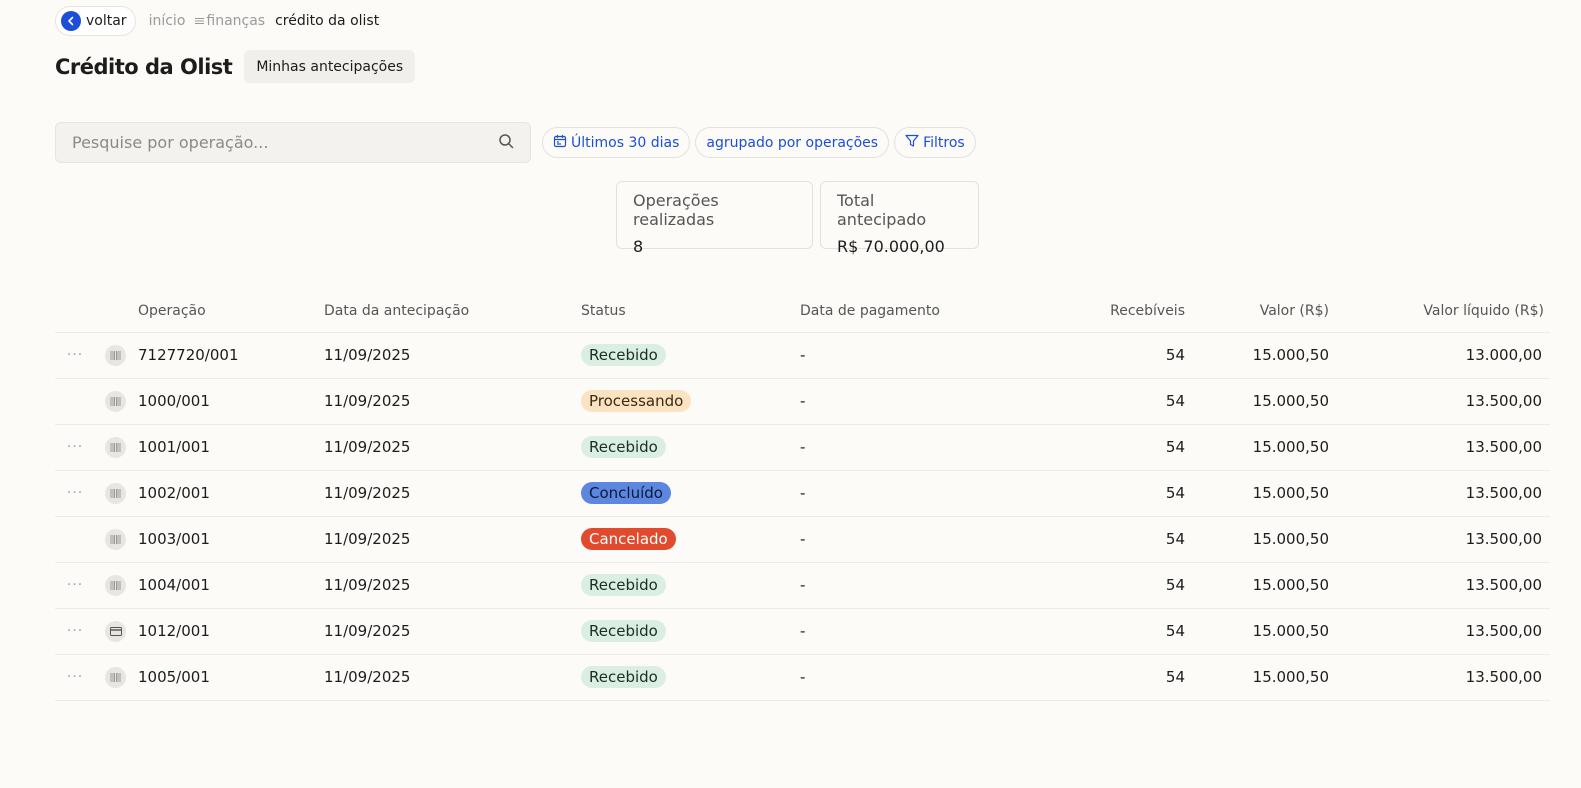  What do you see at coordinates (506, 143) in the screenshot?
I see `search-icon` at bounding box center [506, 143].